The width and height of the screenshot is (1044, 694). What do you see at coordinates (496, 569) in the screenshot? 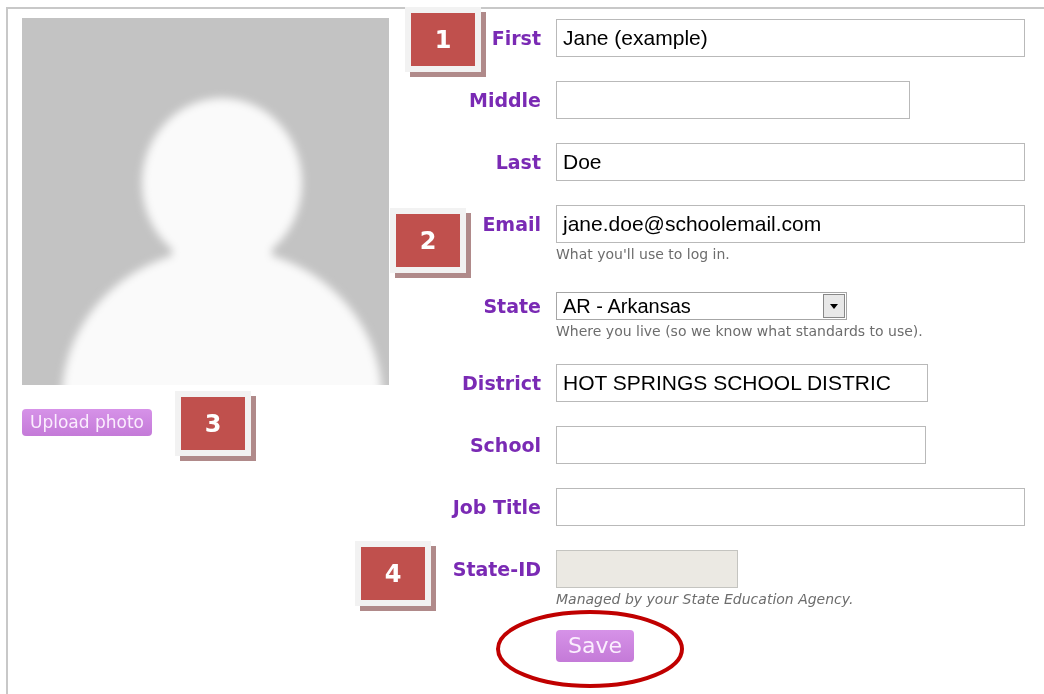
I see `field-label: State-ID` at bounding box center [496, 569].